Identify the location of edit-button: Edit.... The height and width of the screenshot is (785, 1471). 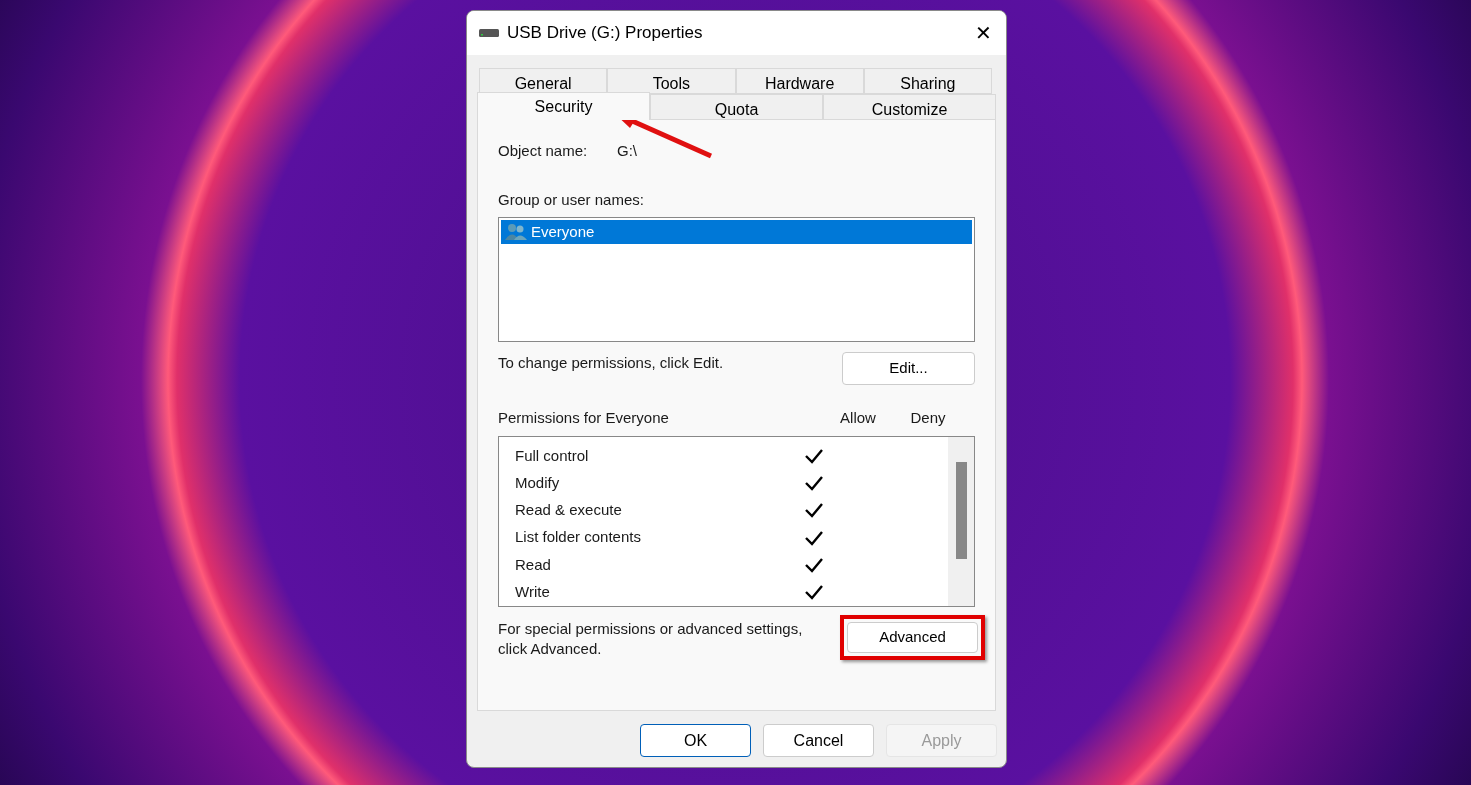
(908, 368).